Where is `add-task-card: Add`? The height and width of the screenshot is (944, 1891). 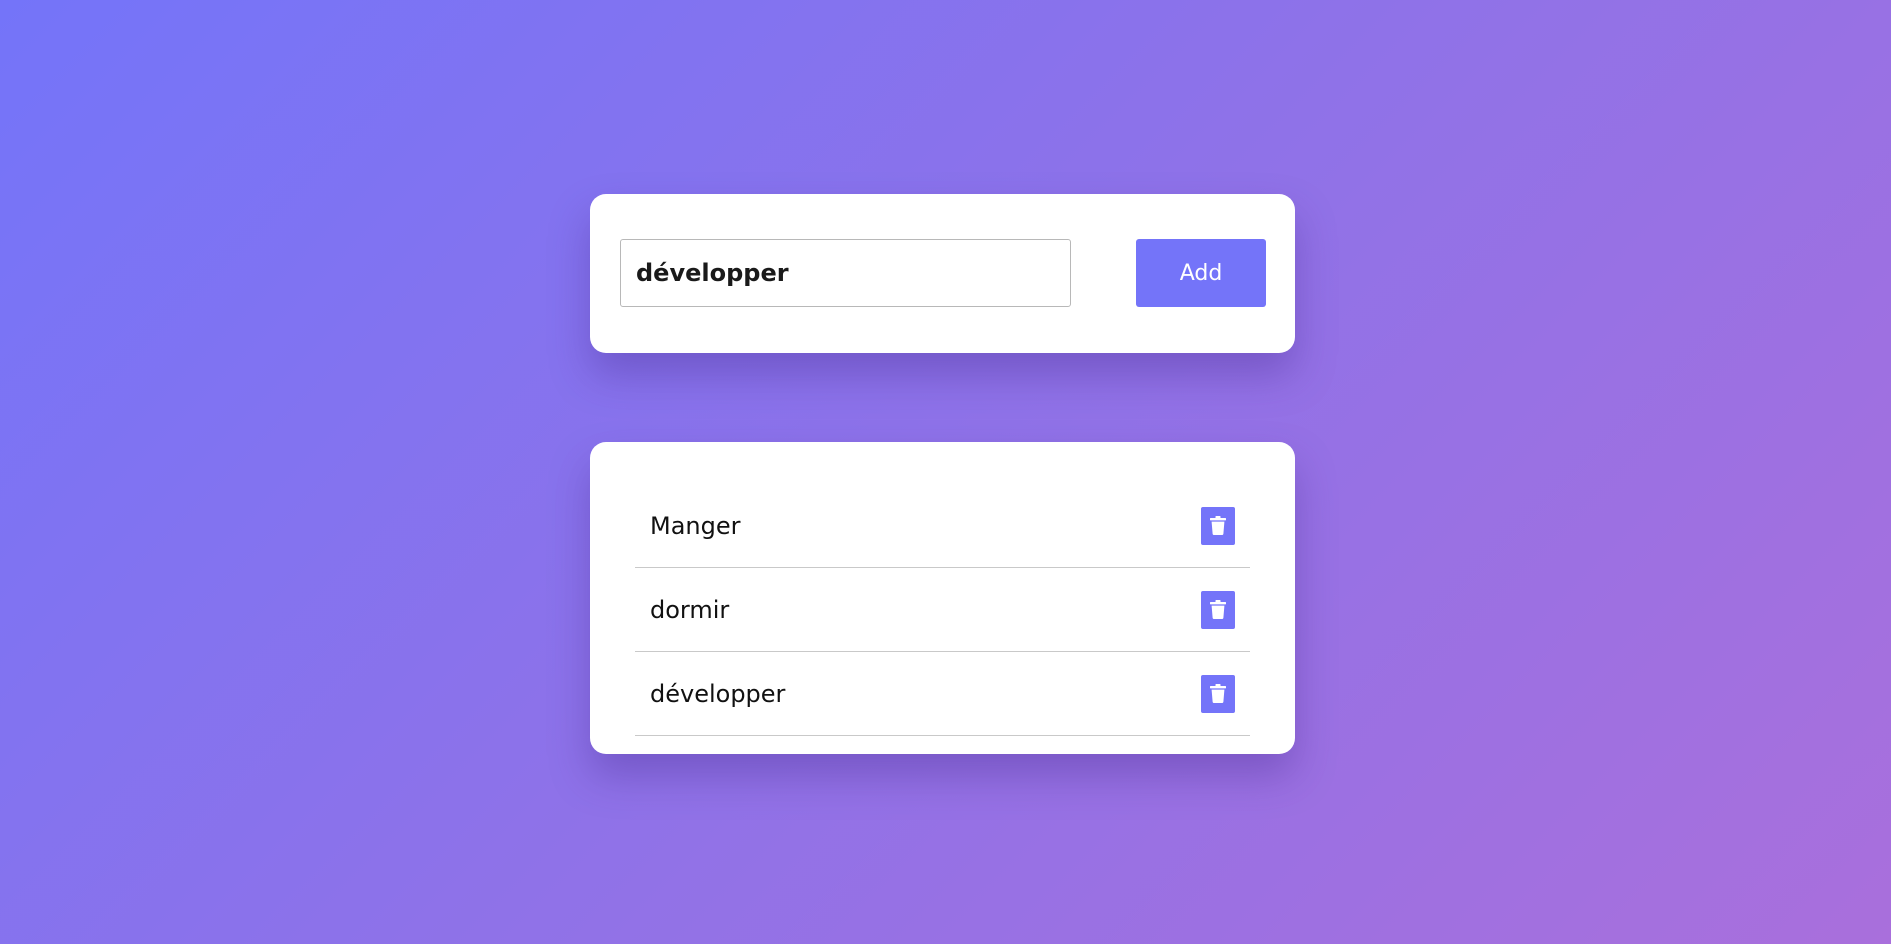
add-task-card: Add is located at coordinates (942, 273).